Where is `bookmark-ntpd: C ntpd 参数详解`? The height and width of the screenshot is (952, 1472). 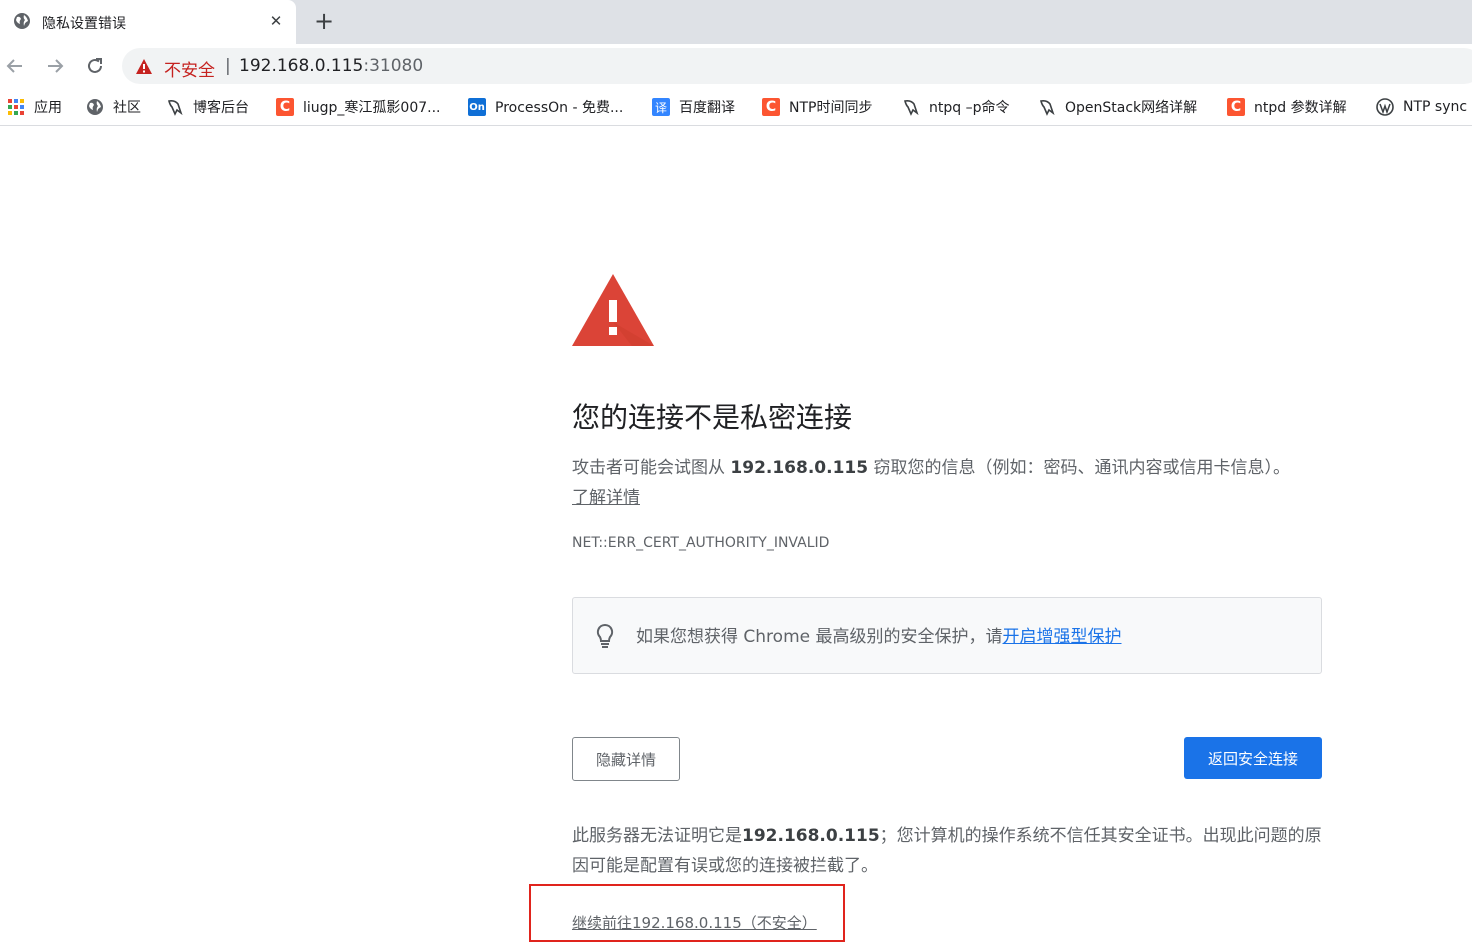
bookmark-ntpd: C ntpd 参数详解 is located at coordinates (1287, 107).